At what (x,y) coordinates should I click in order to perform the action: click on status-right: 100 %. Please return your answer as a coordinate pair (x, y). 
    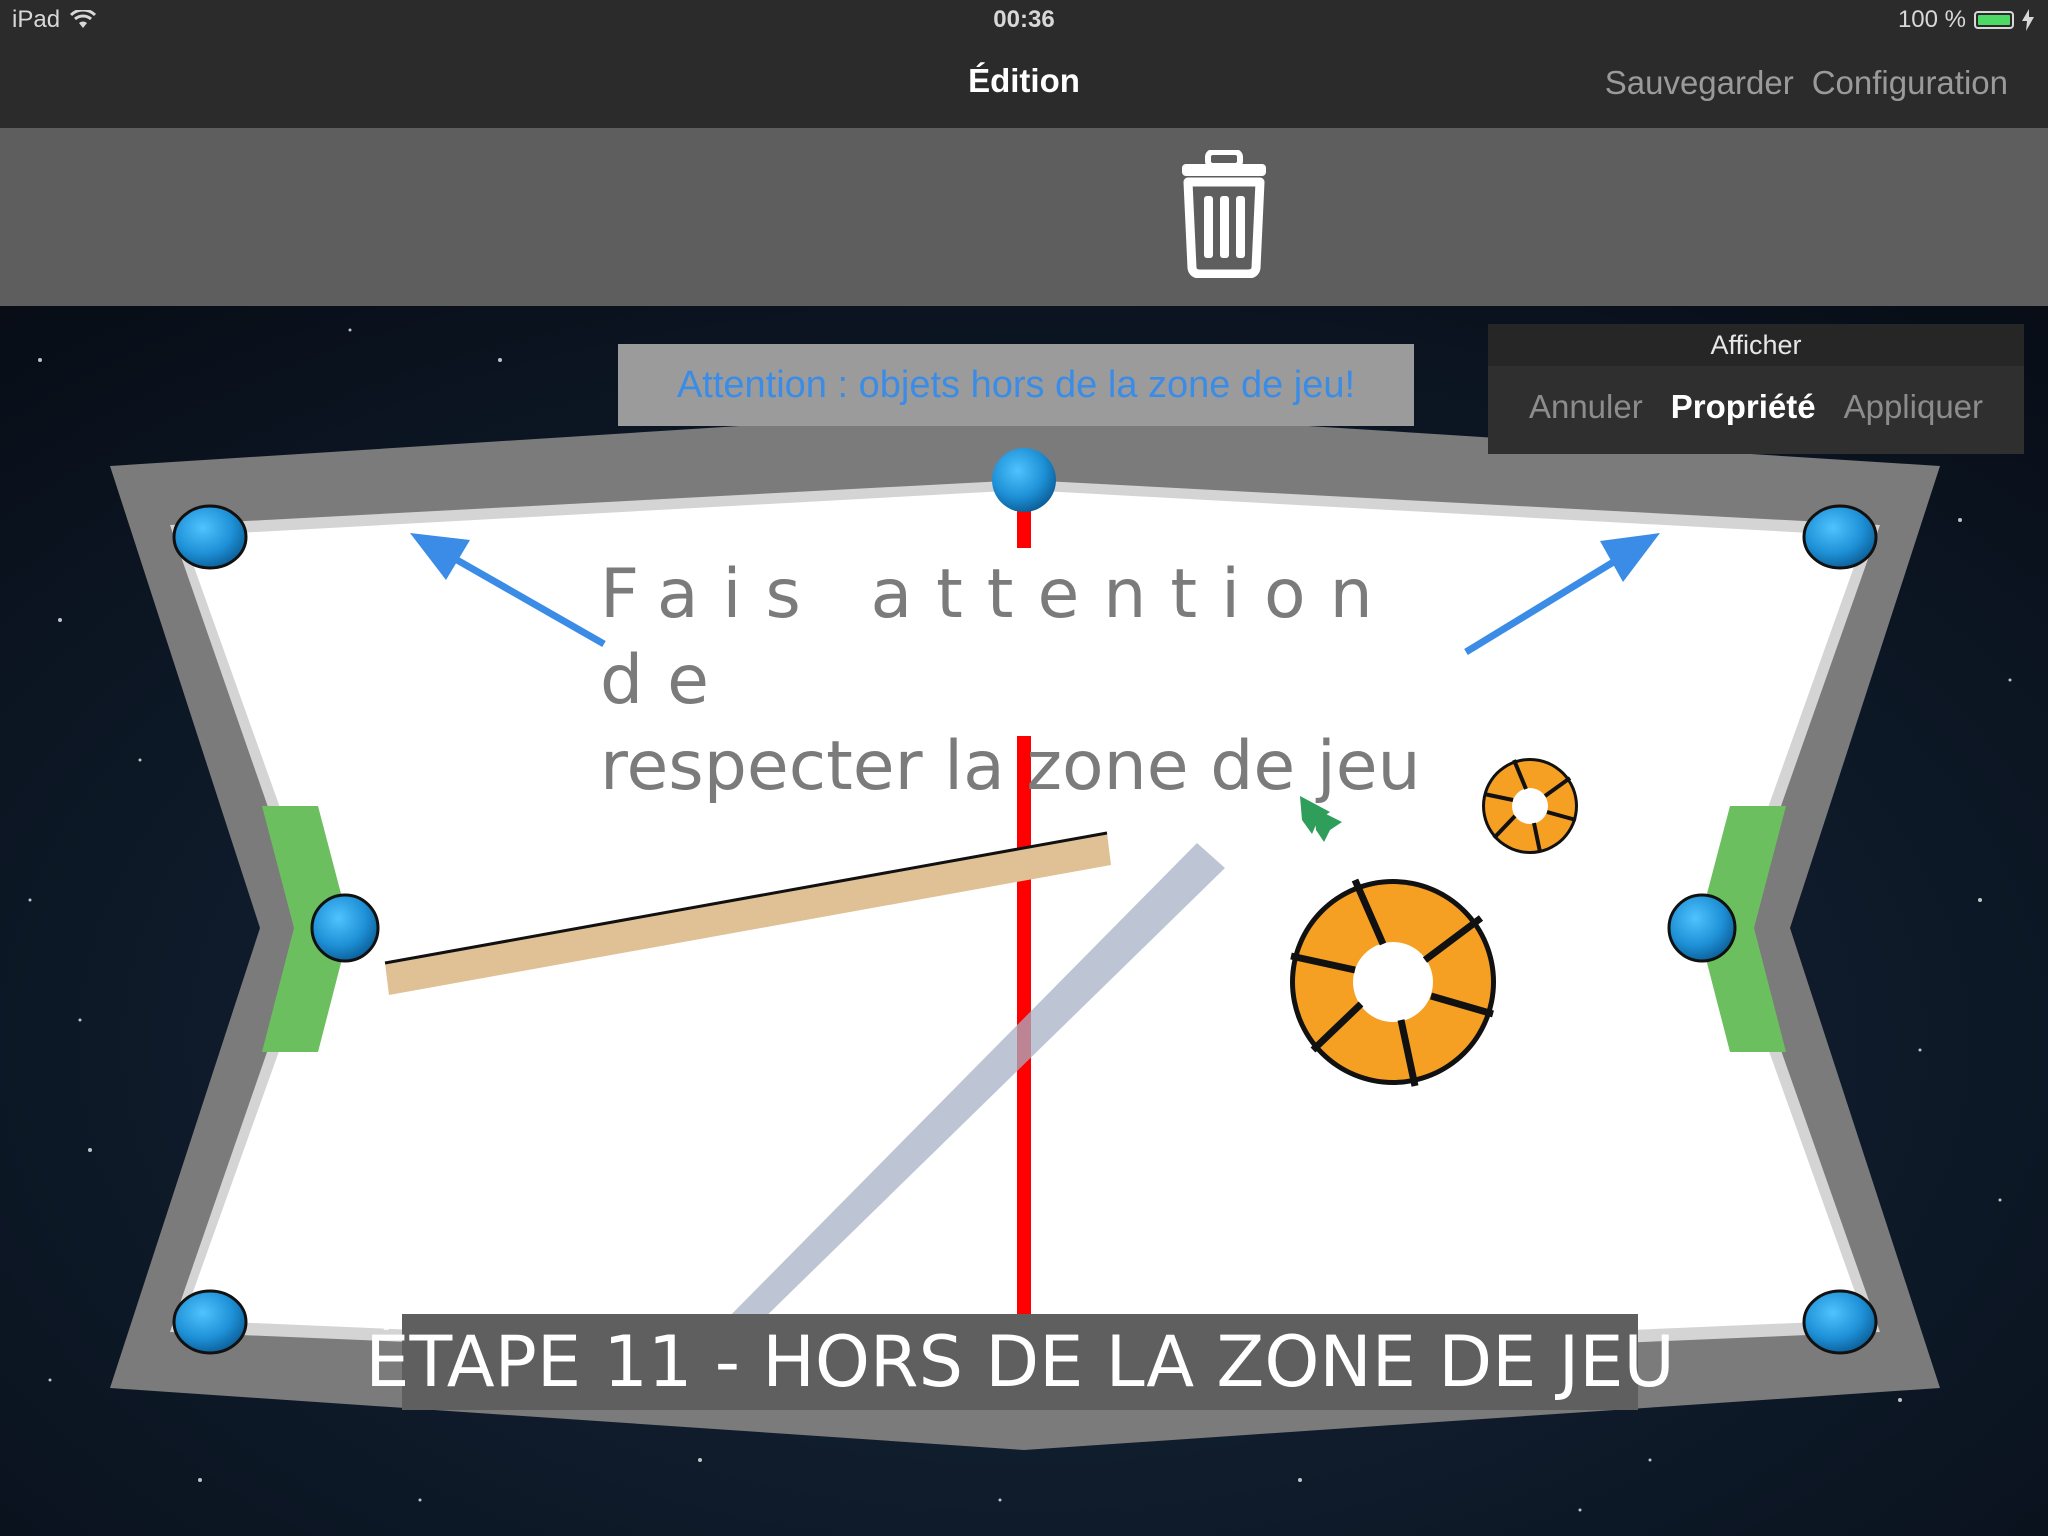
    Looking at the image, I should click on (1966, 20).